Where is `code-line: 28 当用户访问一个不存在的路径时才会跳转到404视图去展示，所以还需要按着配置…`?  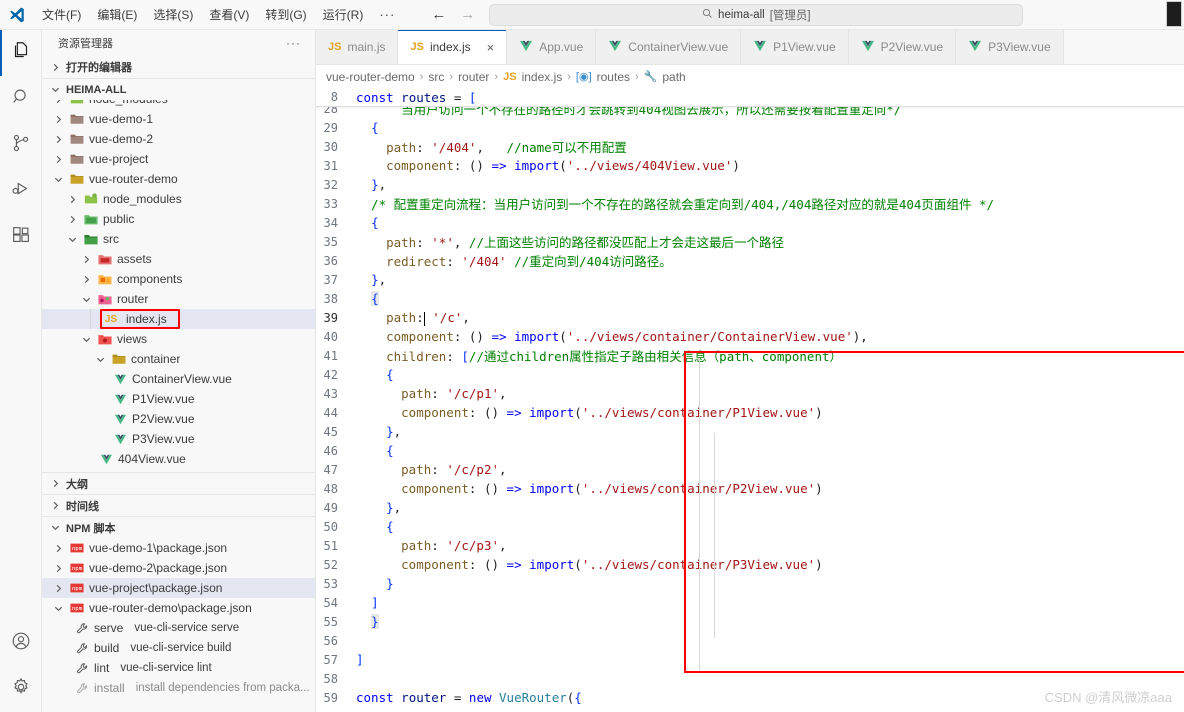
code-line: 28 当用户访问一个不存在的路径时才会跳转到404视图去展示，所以还需要按着配置… is located at coordinates (750, 112).